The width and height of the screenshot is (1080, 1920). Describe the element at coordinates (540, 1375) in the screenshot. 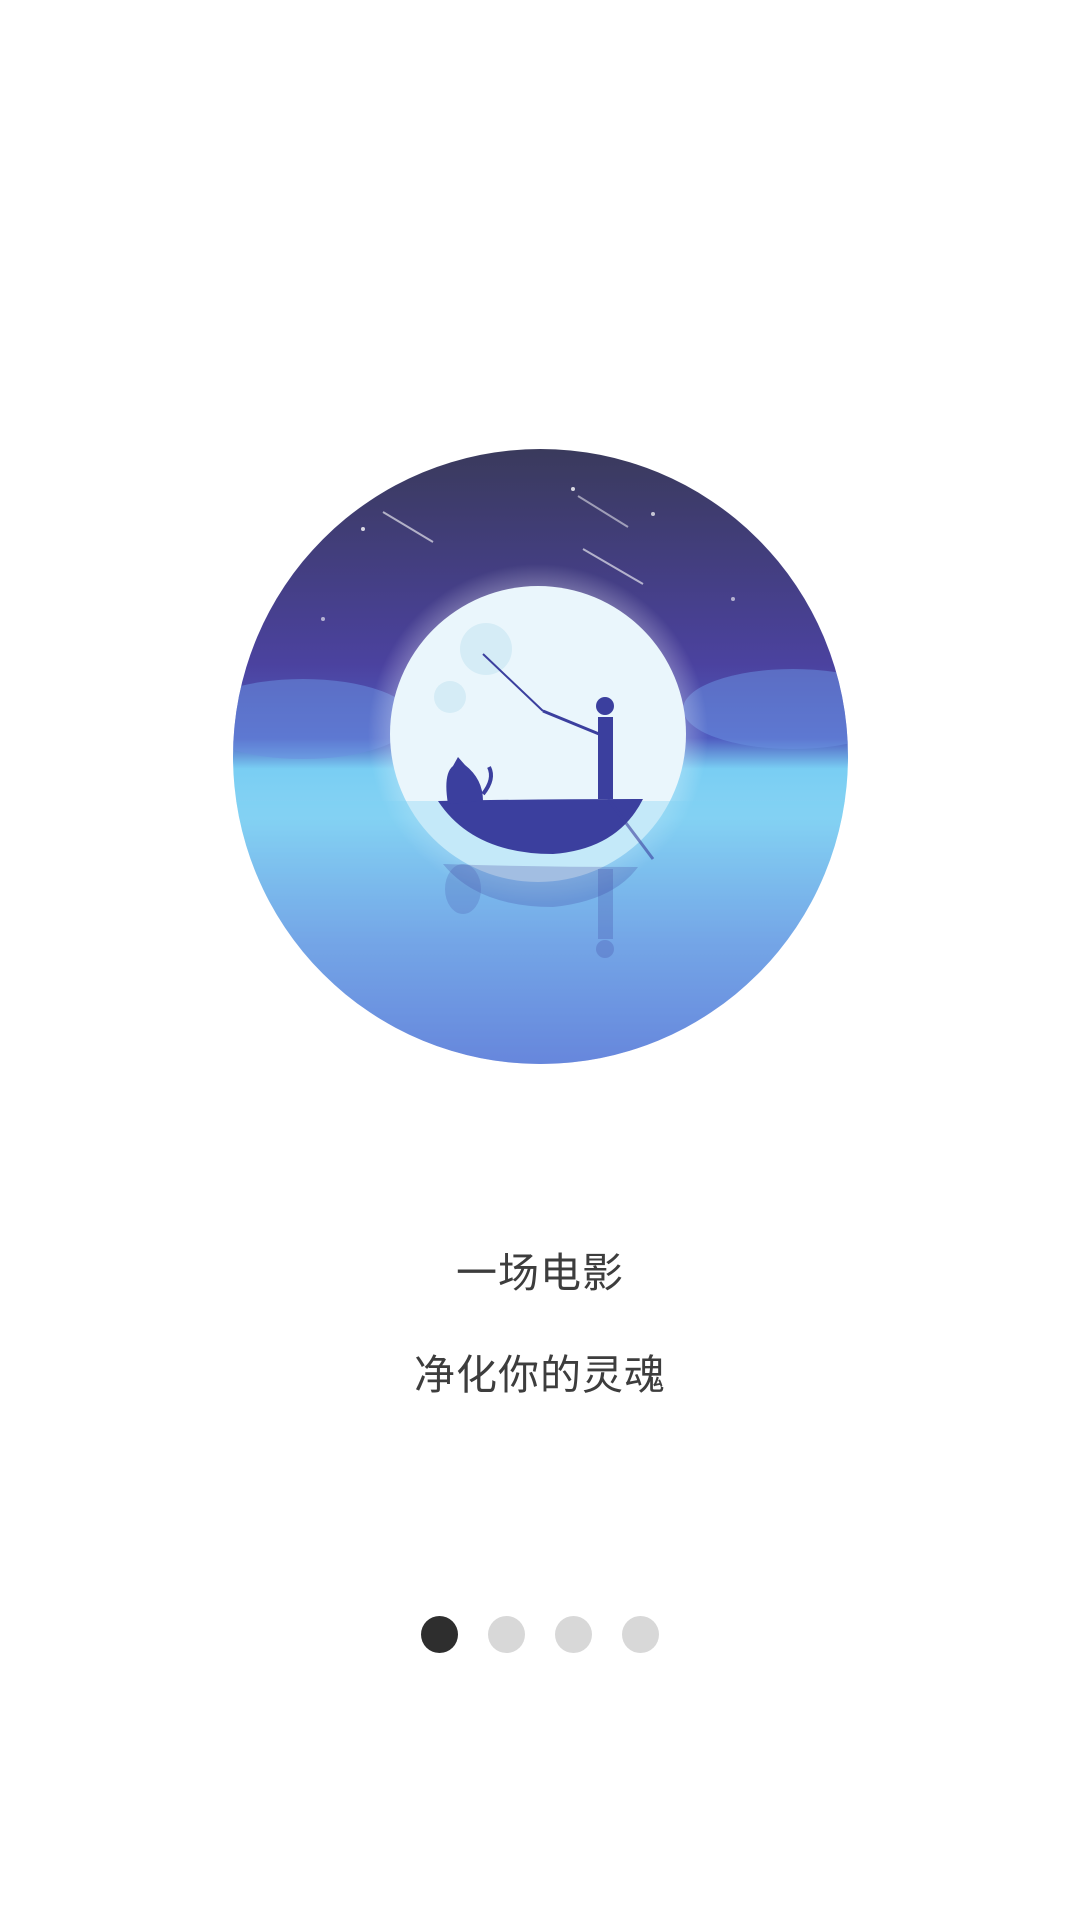

I see `onboarding-subheadline: 净化你的灵魂` at that location.